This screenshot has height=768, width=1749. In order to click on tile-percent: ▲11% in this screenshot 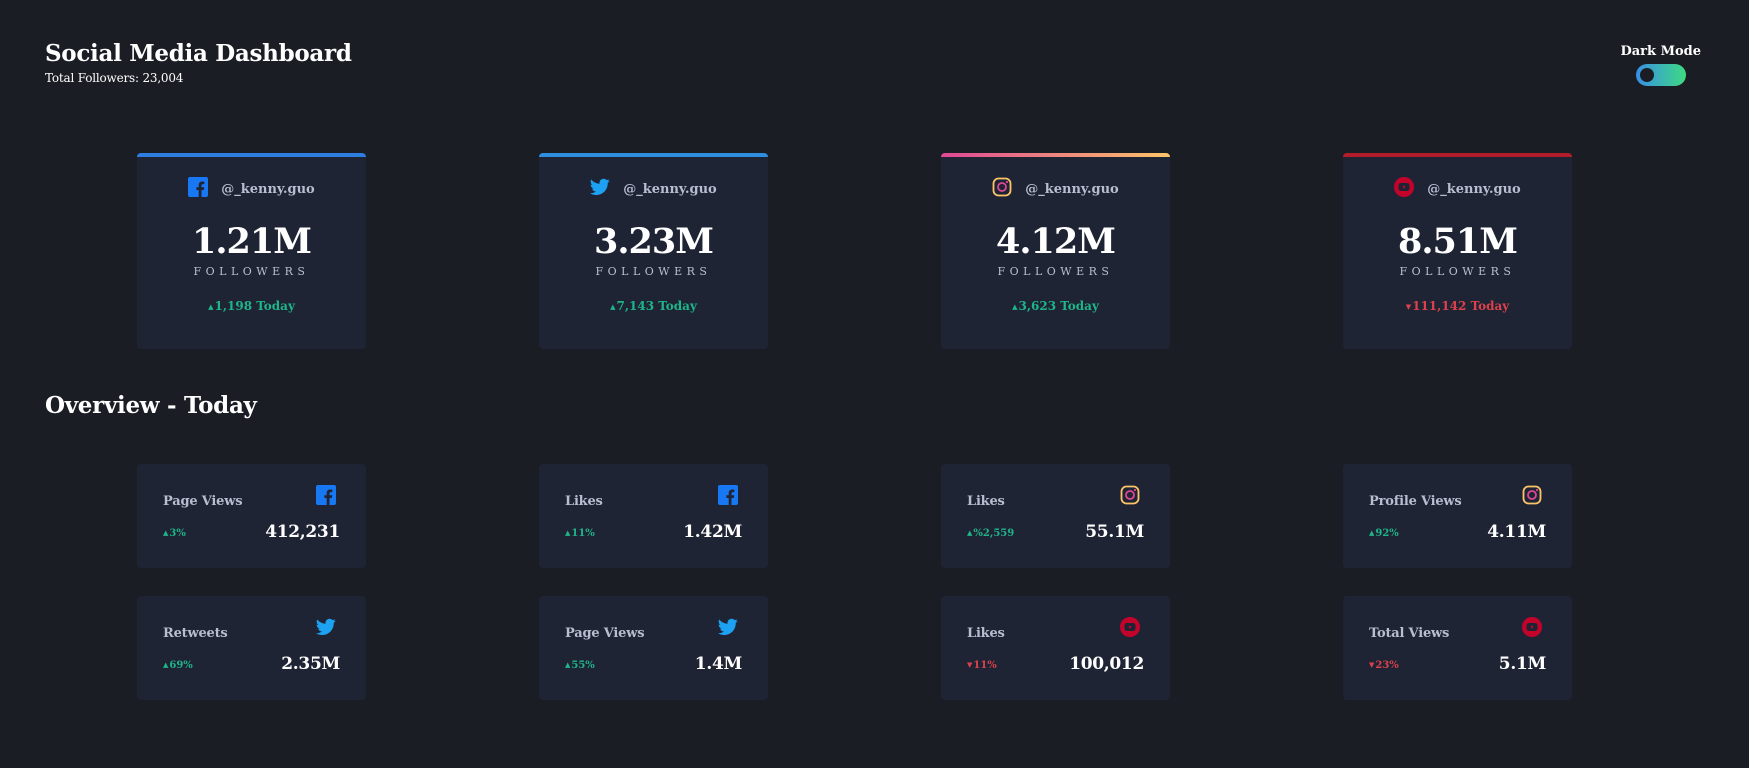, I will do `click(580, 533)`.